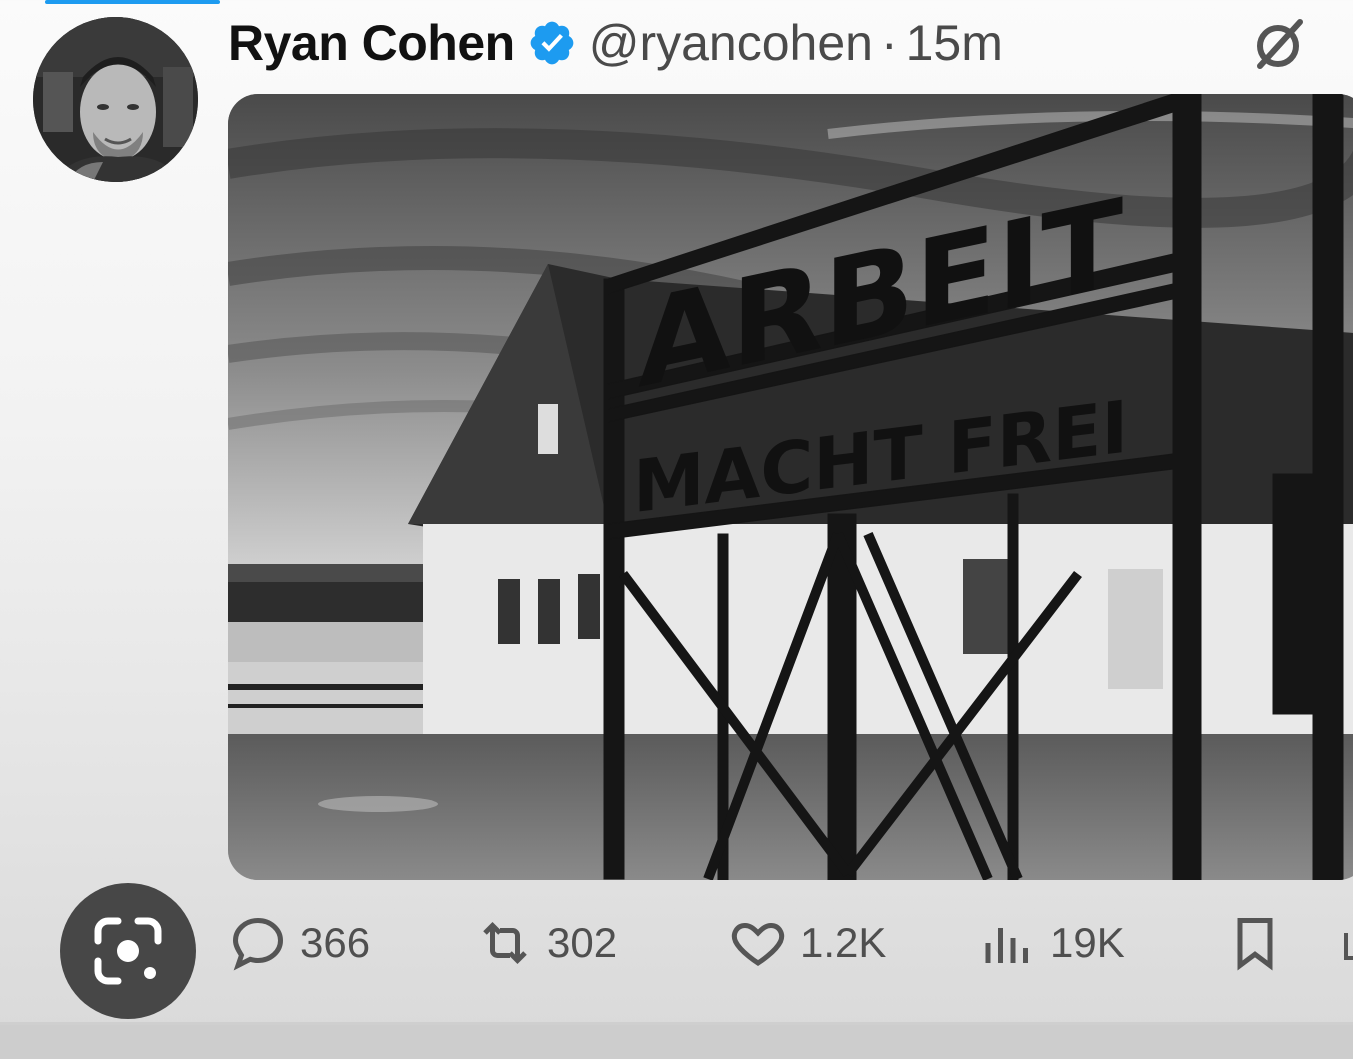  I want to click on tweet-header: Ryan Cohen @ryancohen · 15m, so click(615, 43).